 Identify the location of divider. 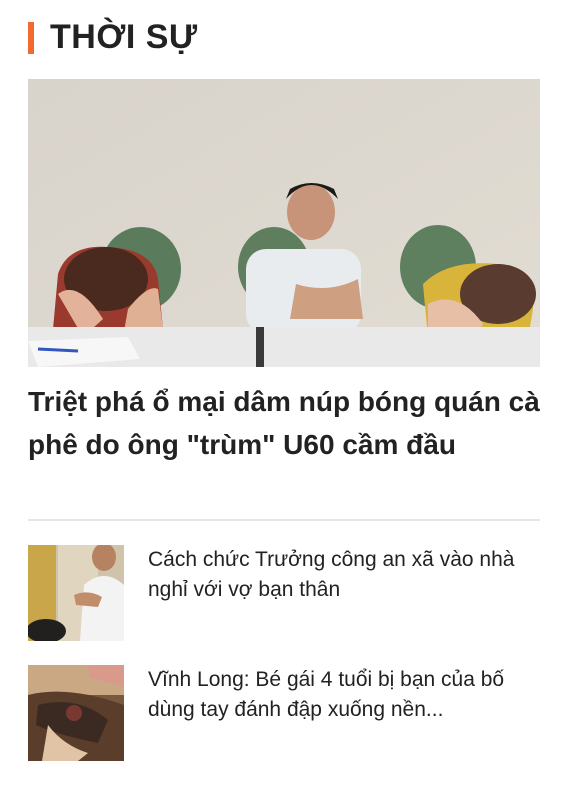
(284, 520).